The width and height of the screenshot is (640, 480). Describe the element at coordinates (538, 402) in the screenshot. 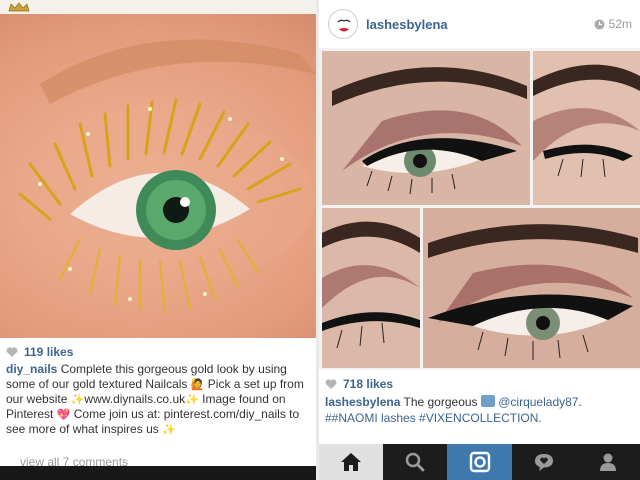

I see `caption-mention: @cirquelady87` at that location.